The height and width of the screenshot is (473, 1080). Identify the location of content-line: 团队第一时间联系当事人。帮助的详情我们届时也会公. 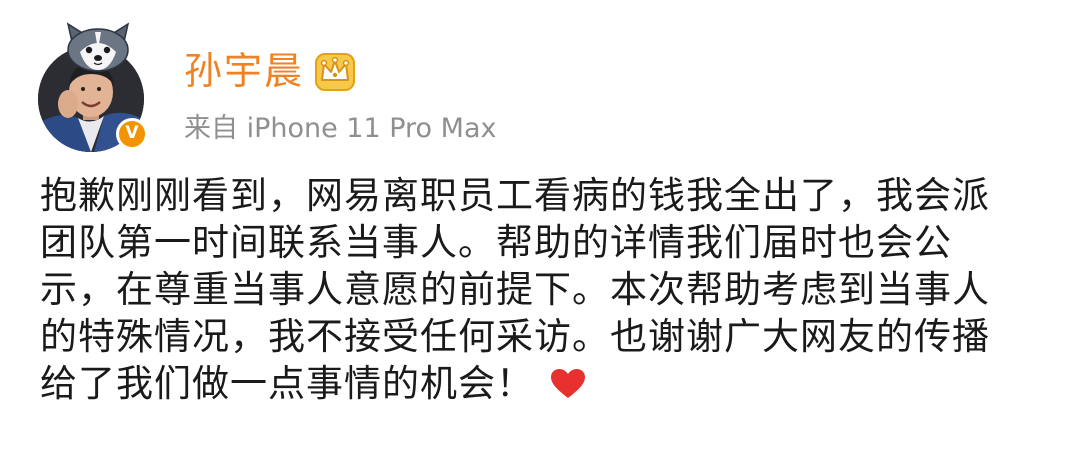
(496, 242).